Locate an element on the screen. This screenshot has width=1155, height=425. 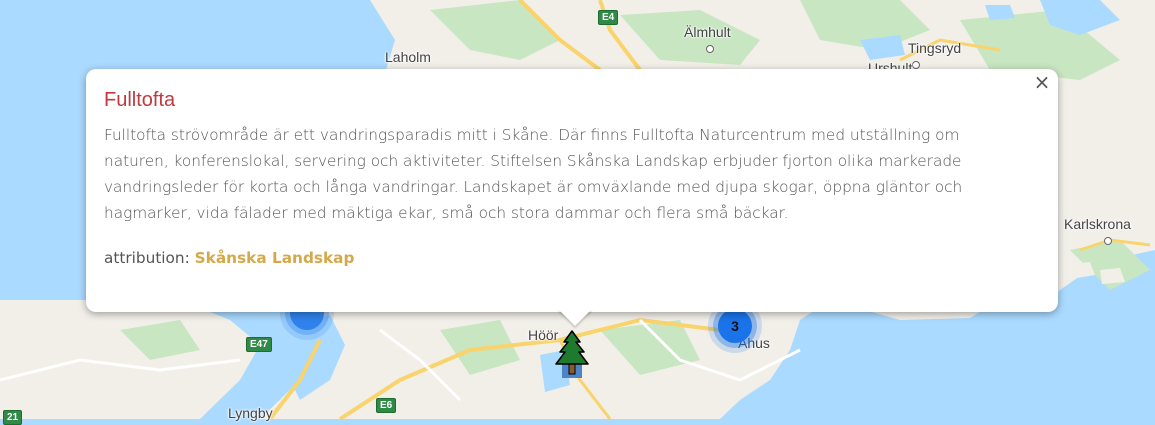
place-label-karlskrona: Karlskrona is located at coordinates (1097, 232).